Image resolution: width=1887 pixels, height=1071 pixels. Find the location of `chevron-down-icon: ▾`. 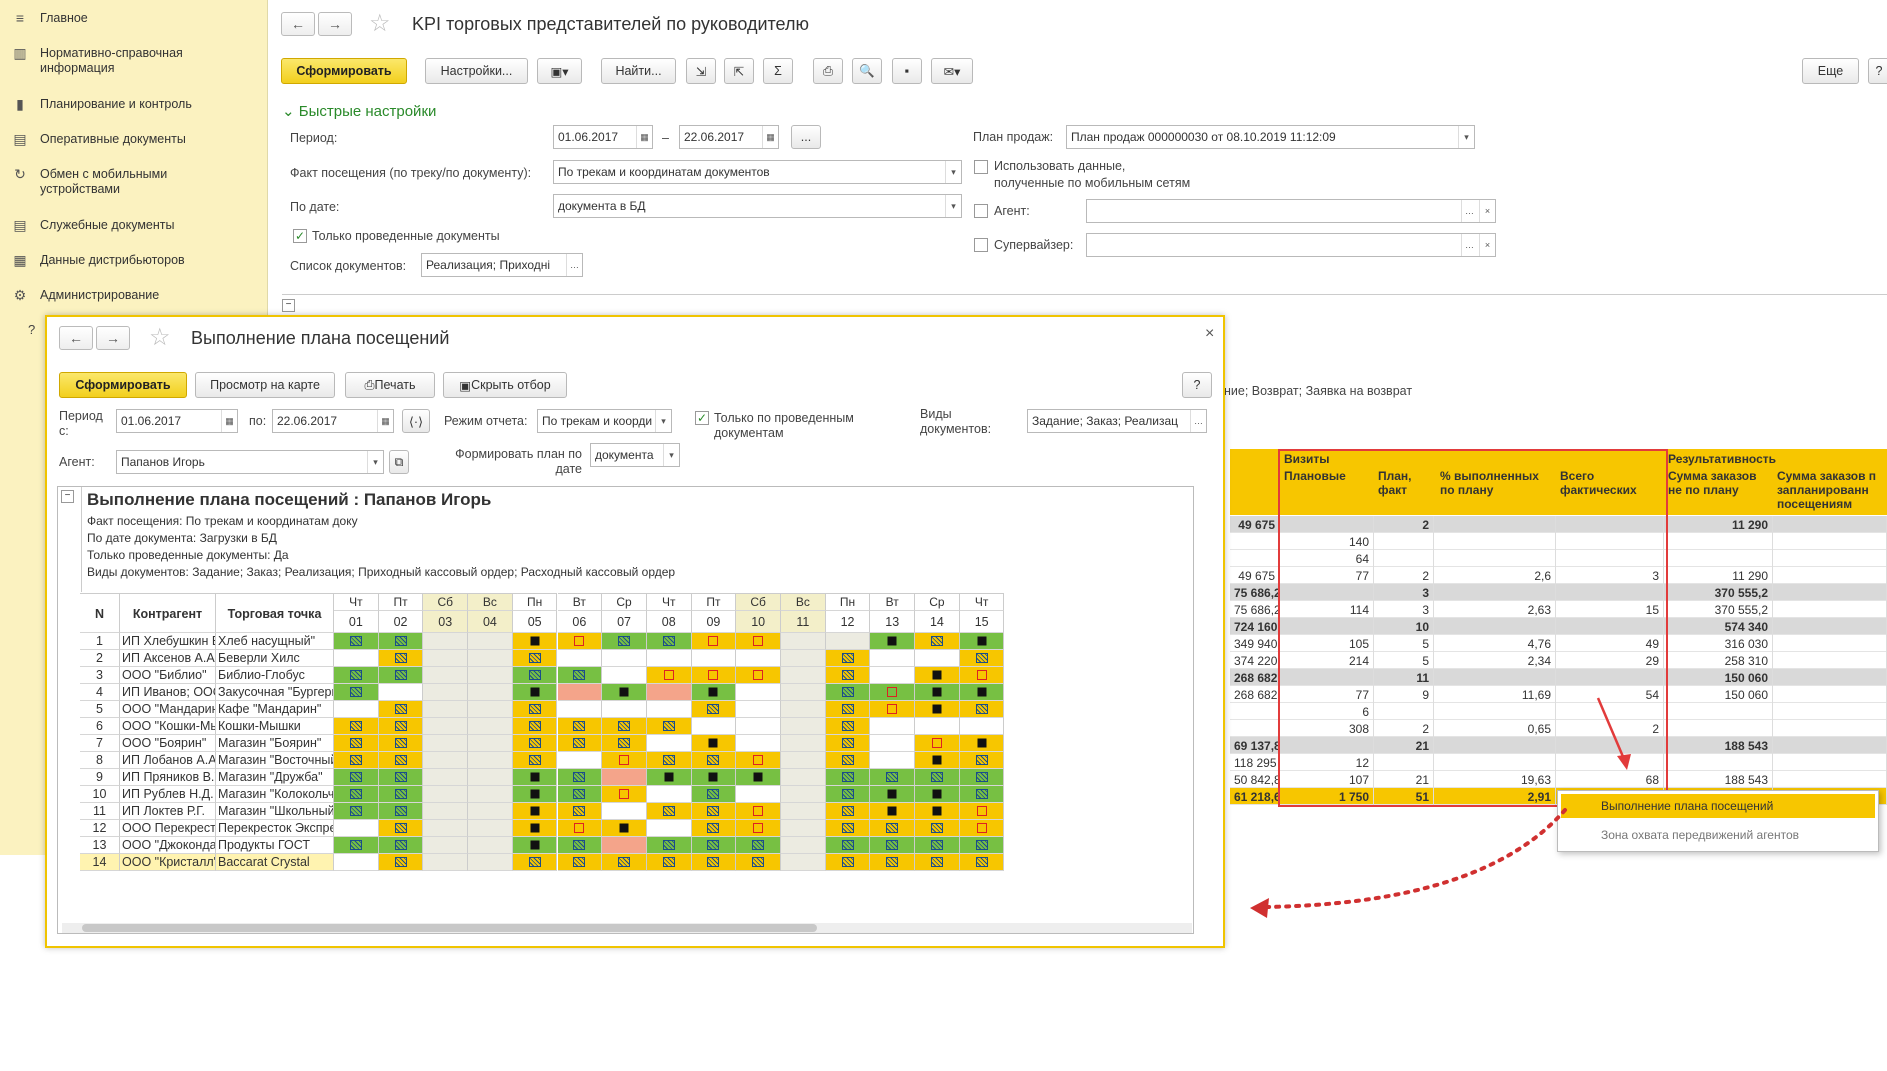

chevron-down-icon: ▾ is located at coordinates (1466, 137).